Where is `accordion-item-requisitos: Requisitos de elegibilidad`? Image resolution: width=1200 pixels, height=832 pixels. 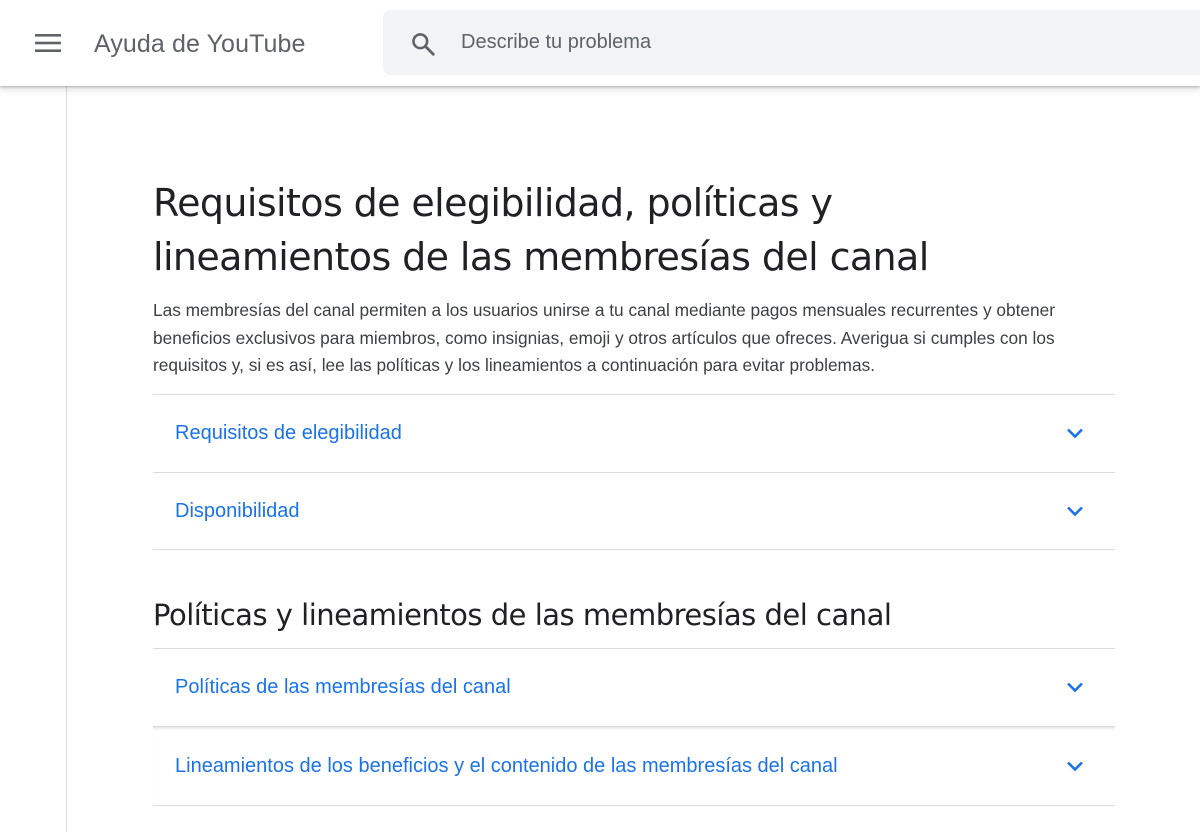 accordion-item-requisitos: Requisitos de elegibilidad is located at coordinates (634, 433).